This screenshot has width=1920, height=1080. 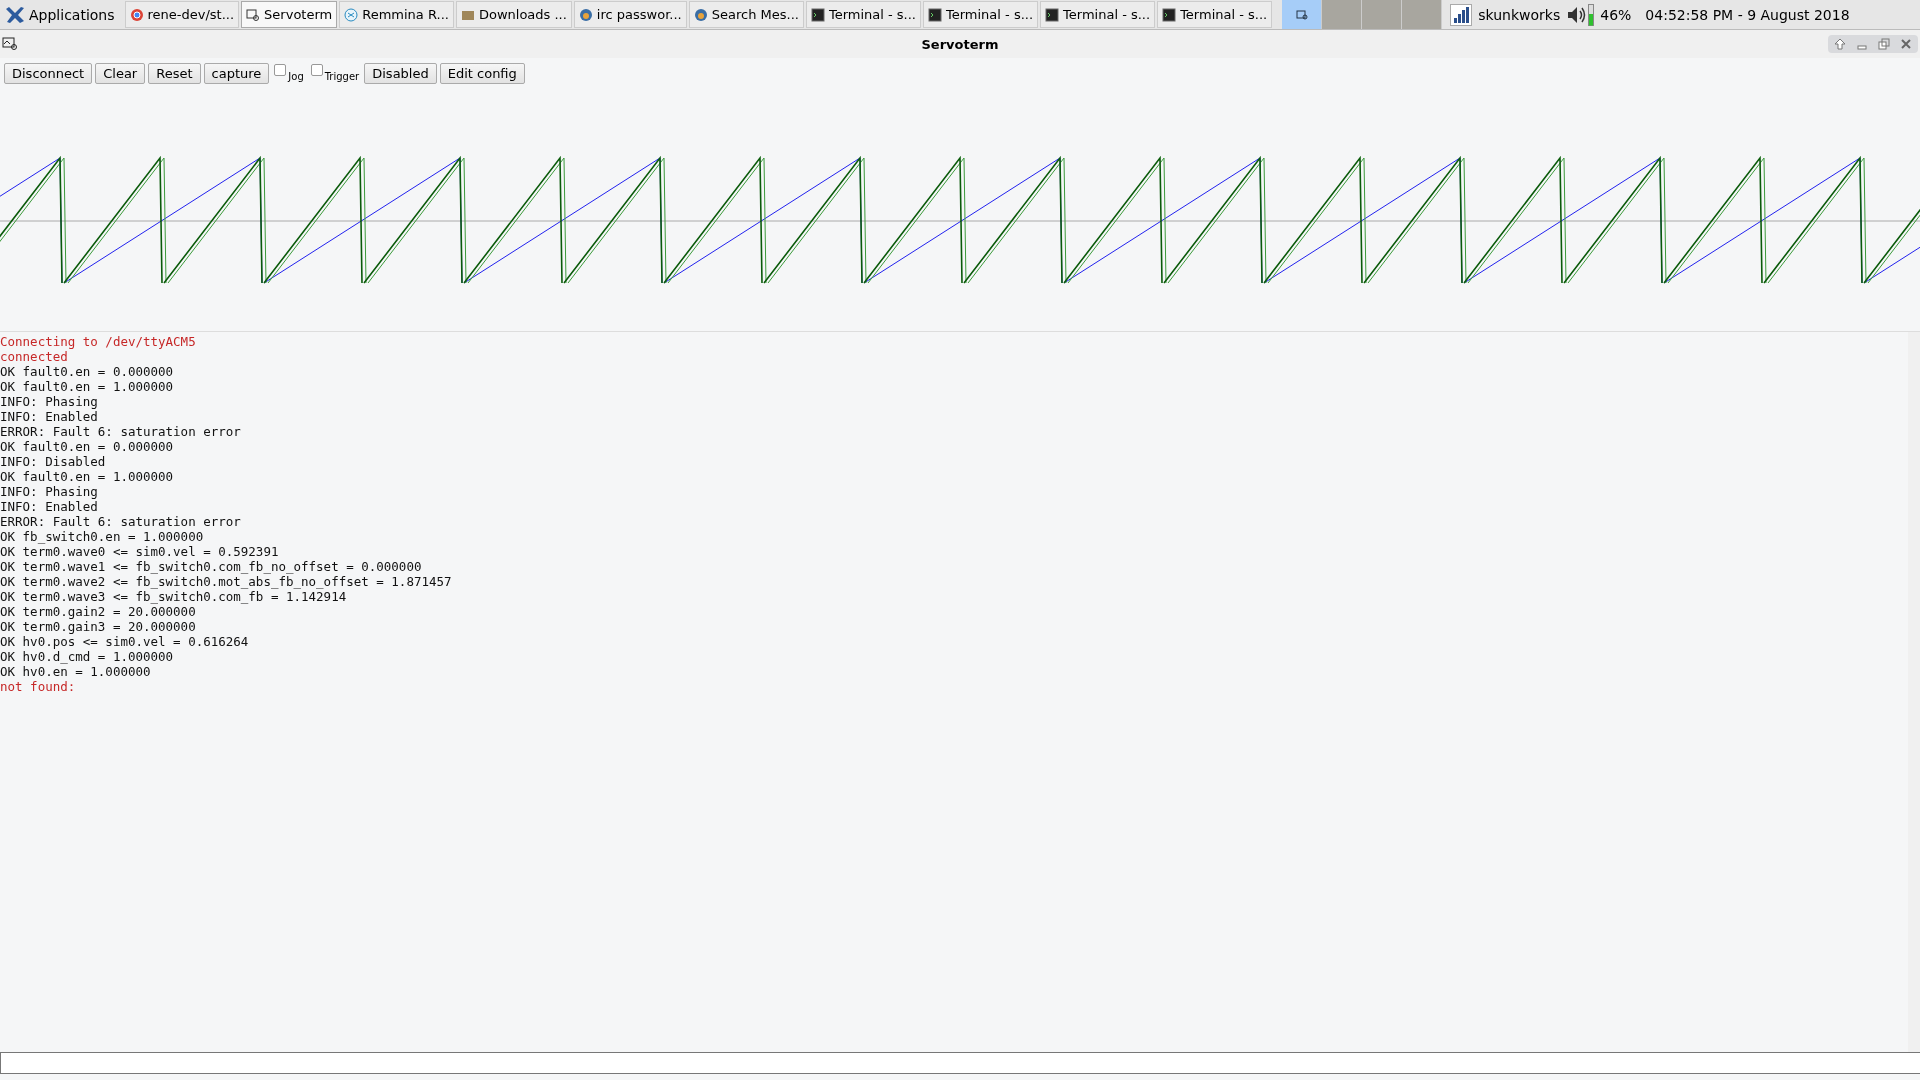 I want to click on command-input, so click(x=960, y=1063).